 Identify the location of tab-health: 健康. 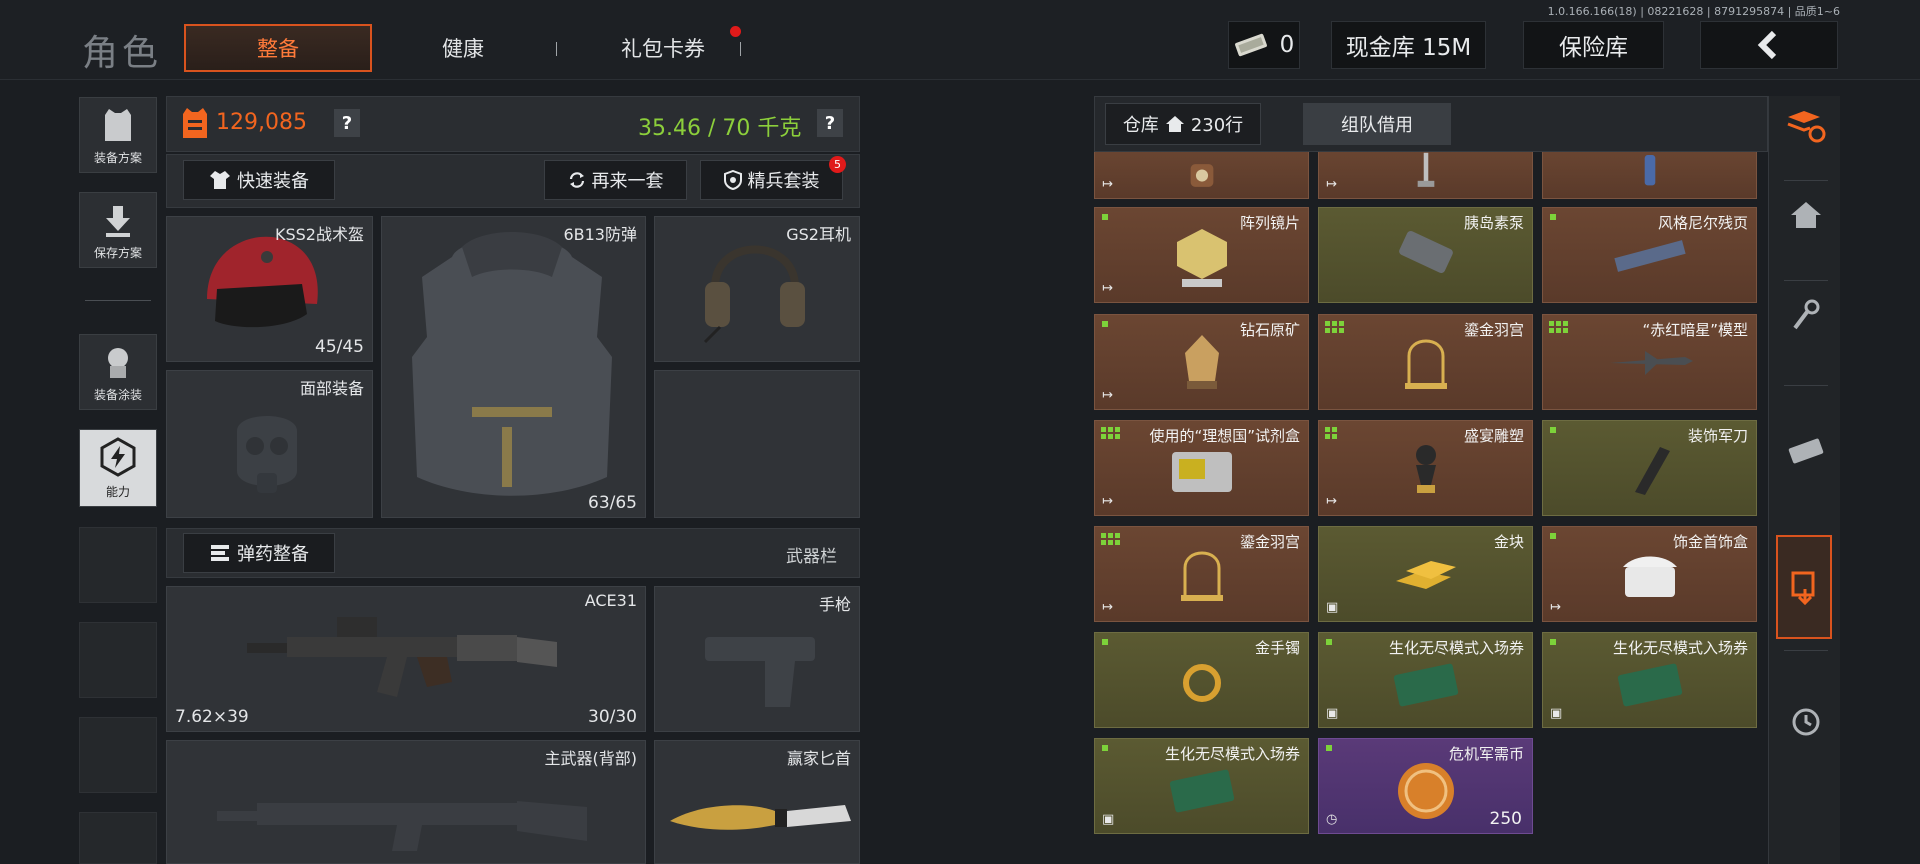
(463, 48).